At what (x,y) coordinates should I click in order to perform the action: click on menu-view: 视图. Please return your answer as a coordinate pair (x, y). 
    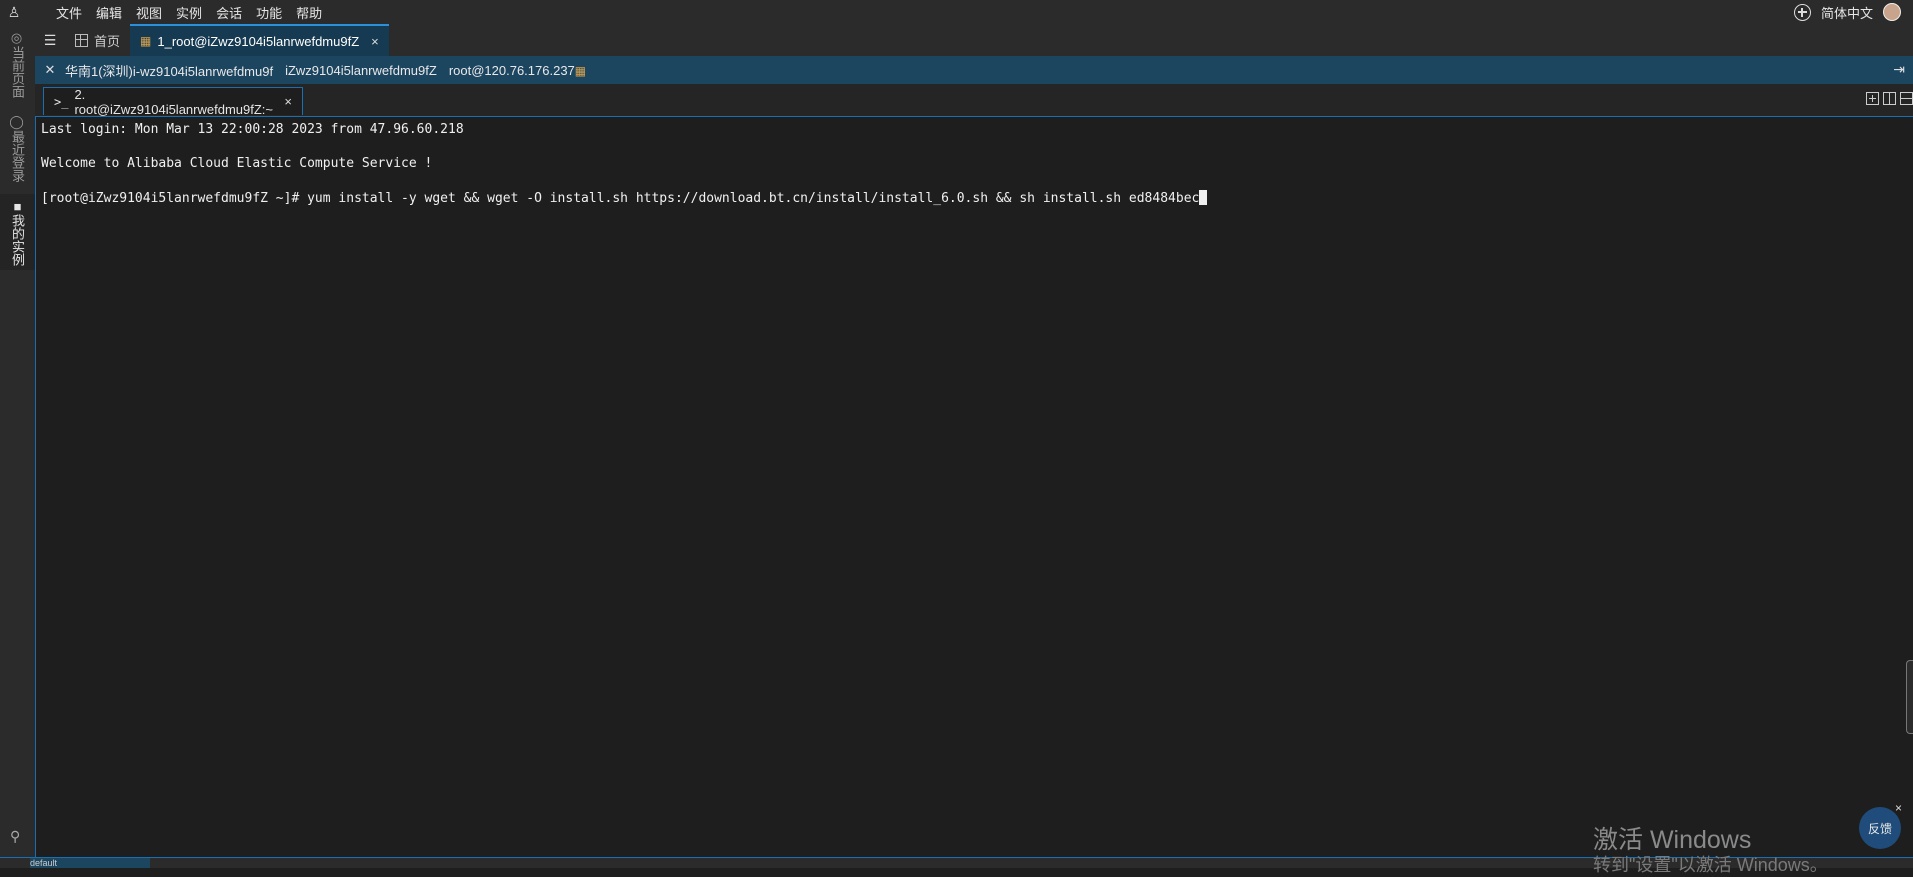
    Looking at the image, I should click on (149, 12).